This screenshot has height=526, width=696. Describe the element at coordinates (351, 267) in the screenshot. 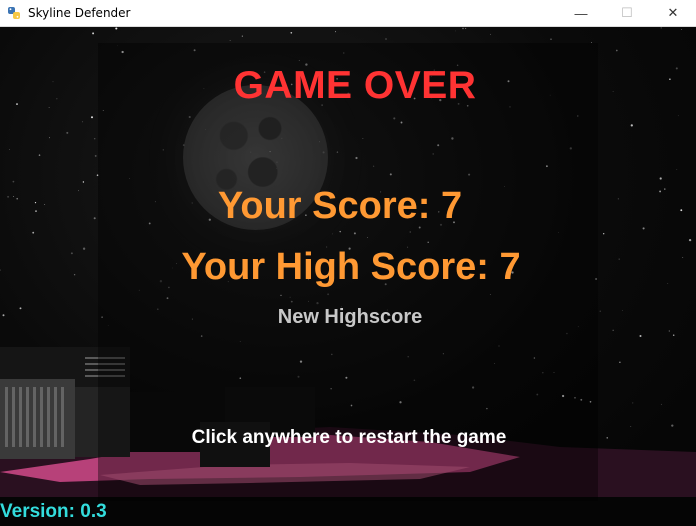

I see `high-score-text: Your High Score: 7` at that location.